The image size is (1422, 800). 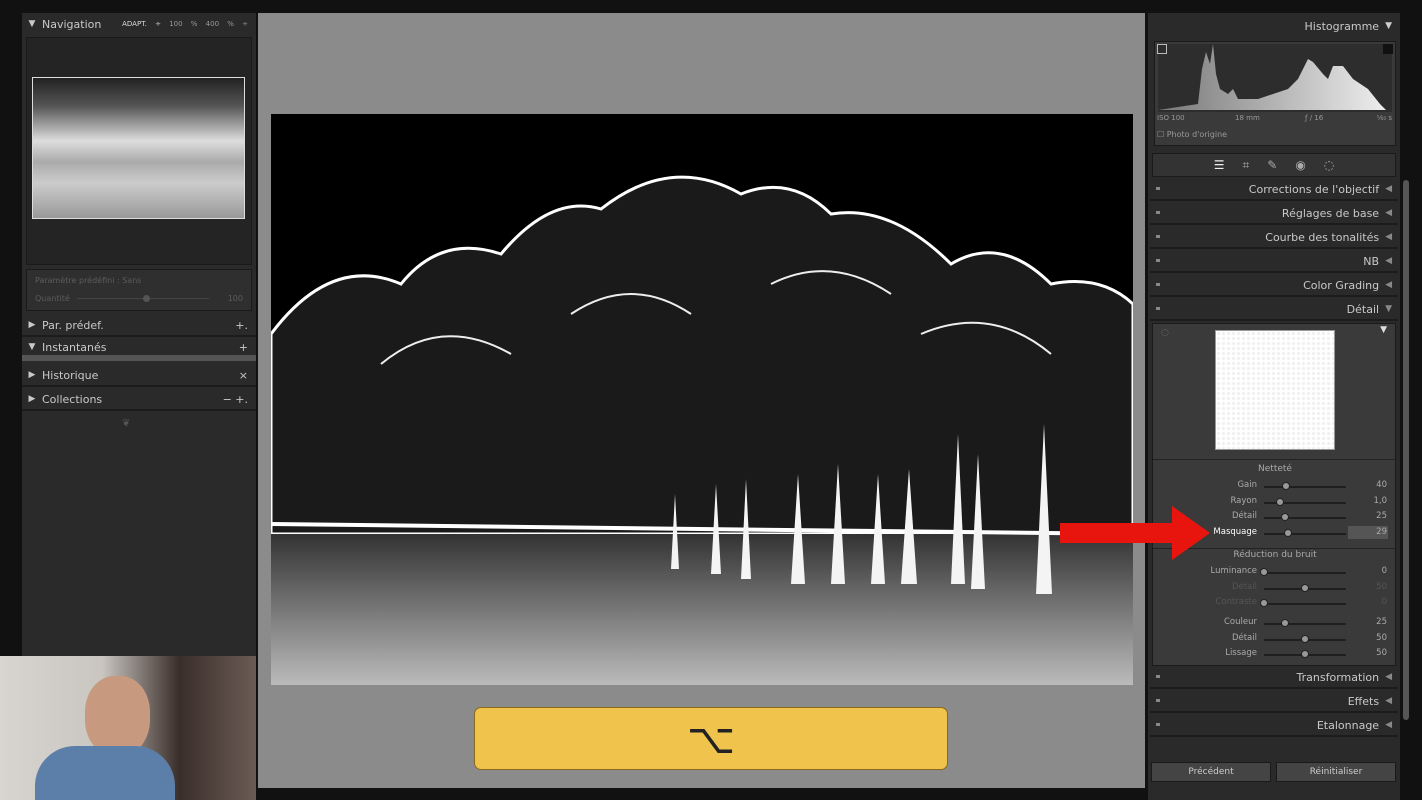 I want to click on panel-effects: Effets ◀, so click(x=1274, y=702).